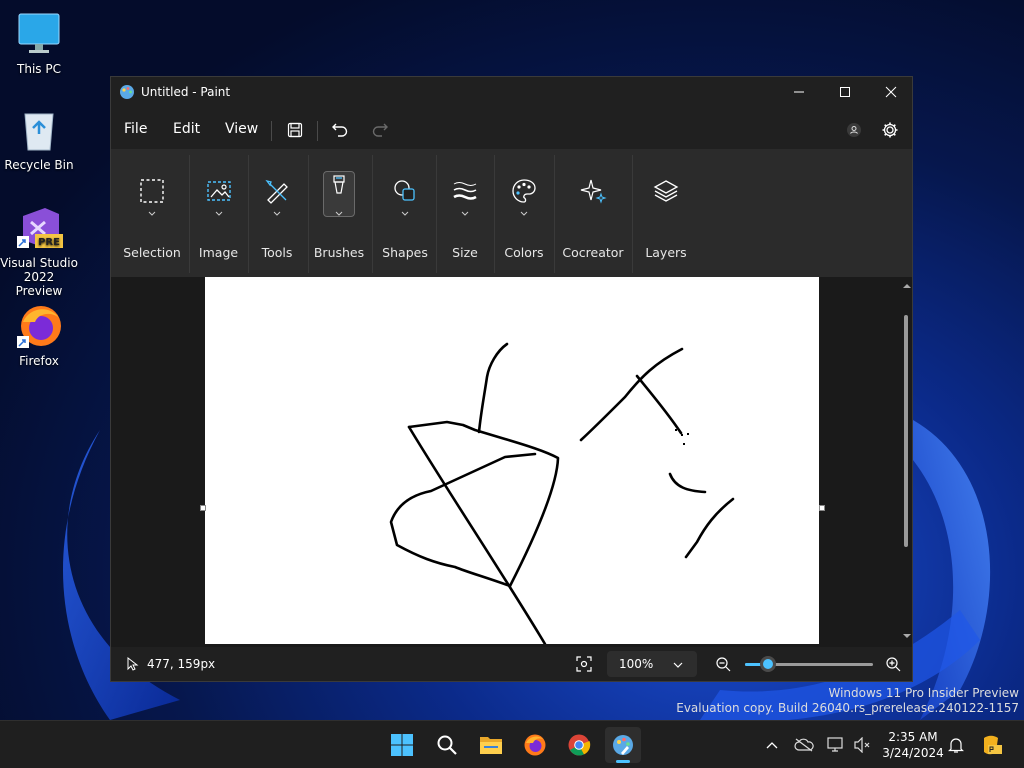 This screenshot has width=1024, height=768. What do you see at coordinates (49, 242) in the screenshot?
I see `svg-text: PRE` at bounding box center [49, 242].